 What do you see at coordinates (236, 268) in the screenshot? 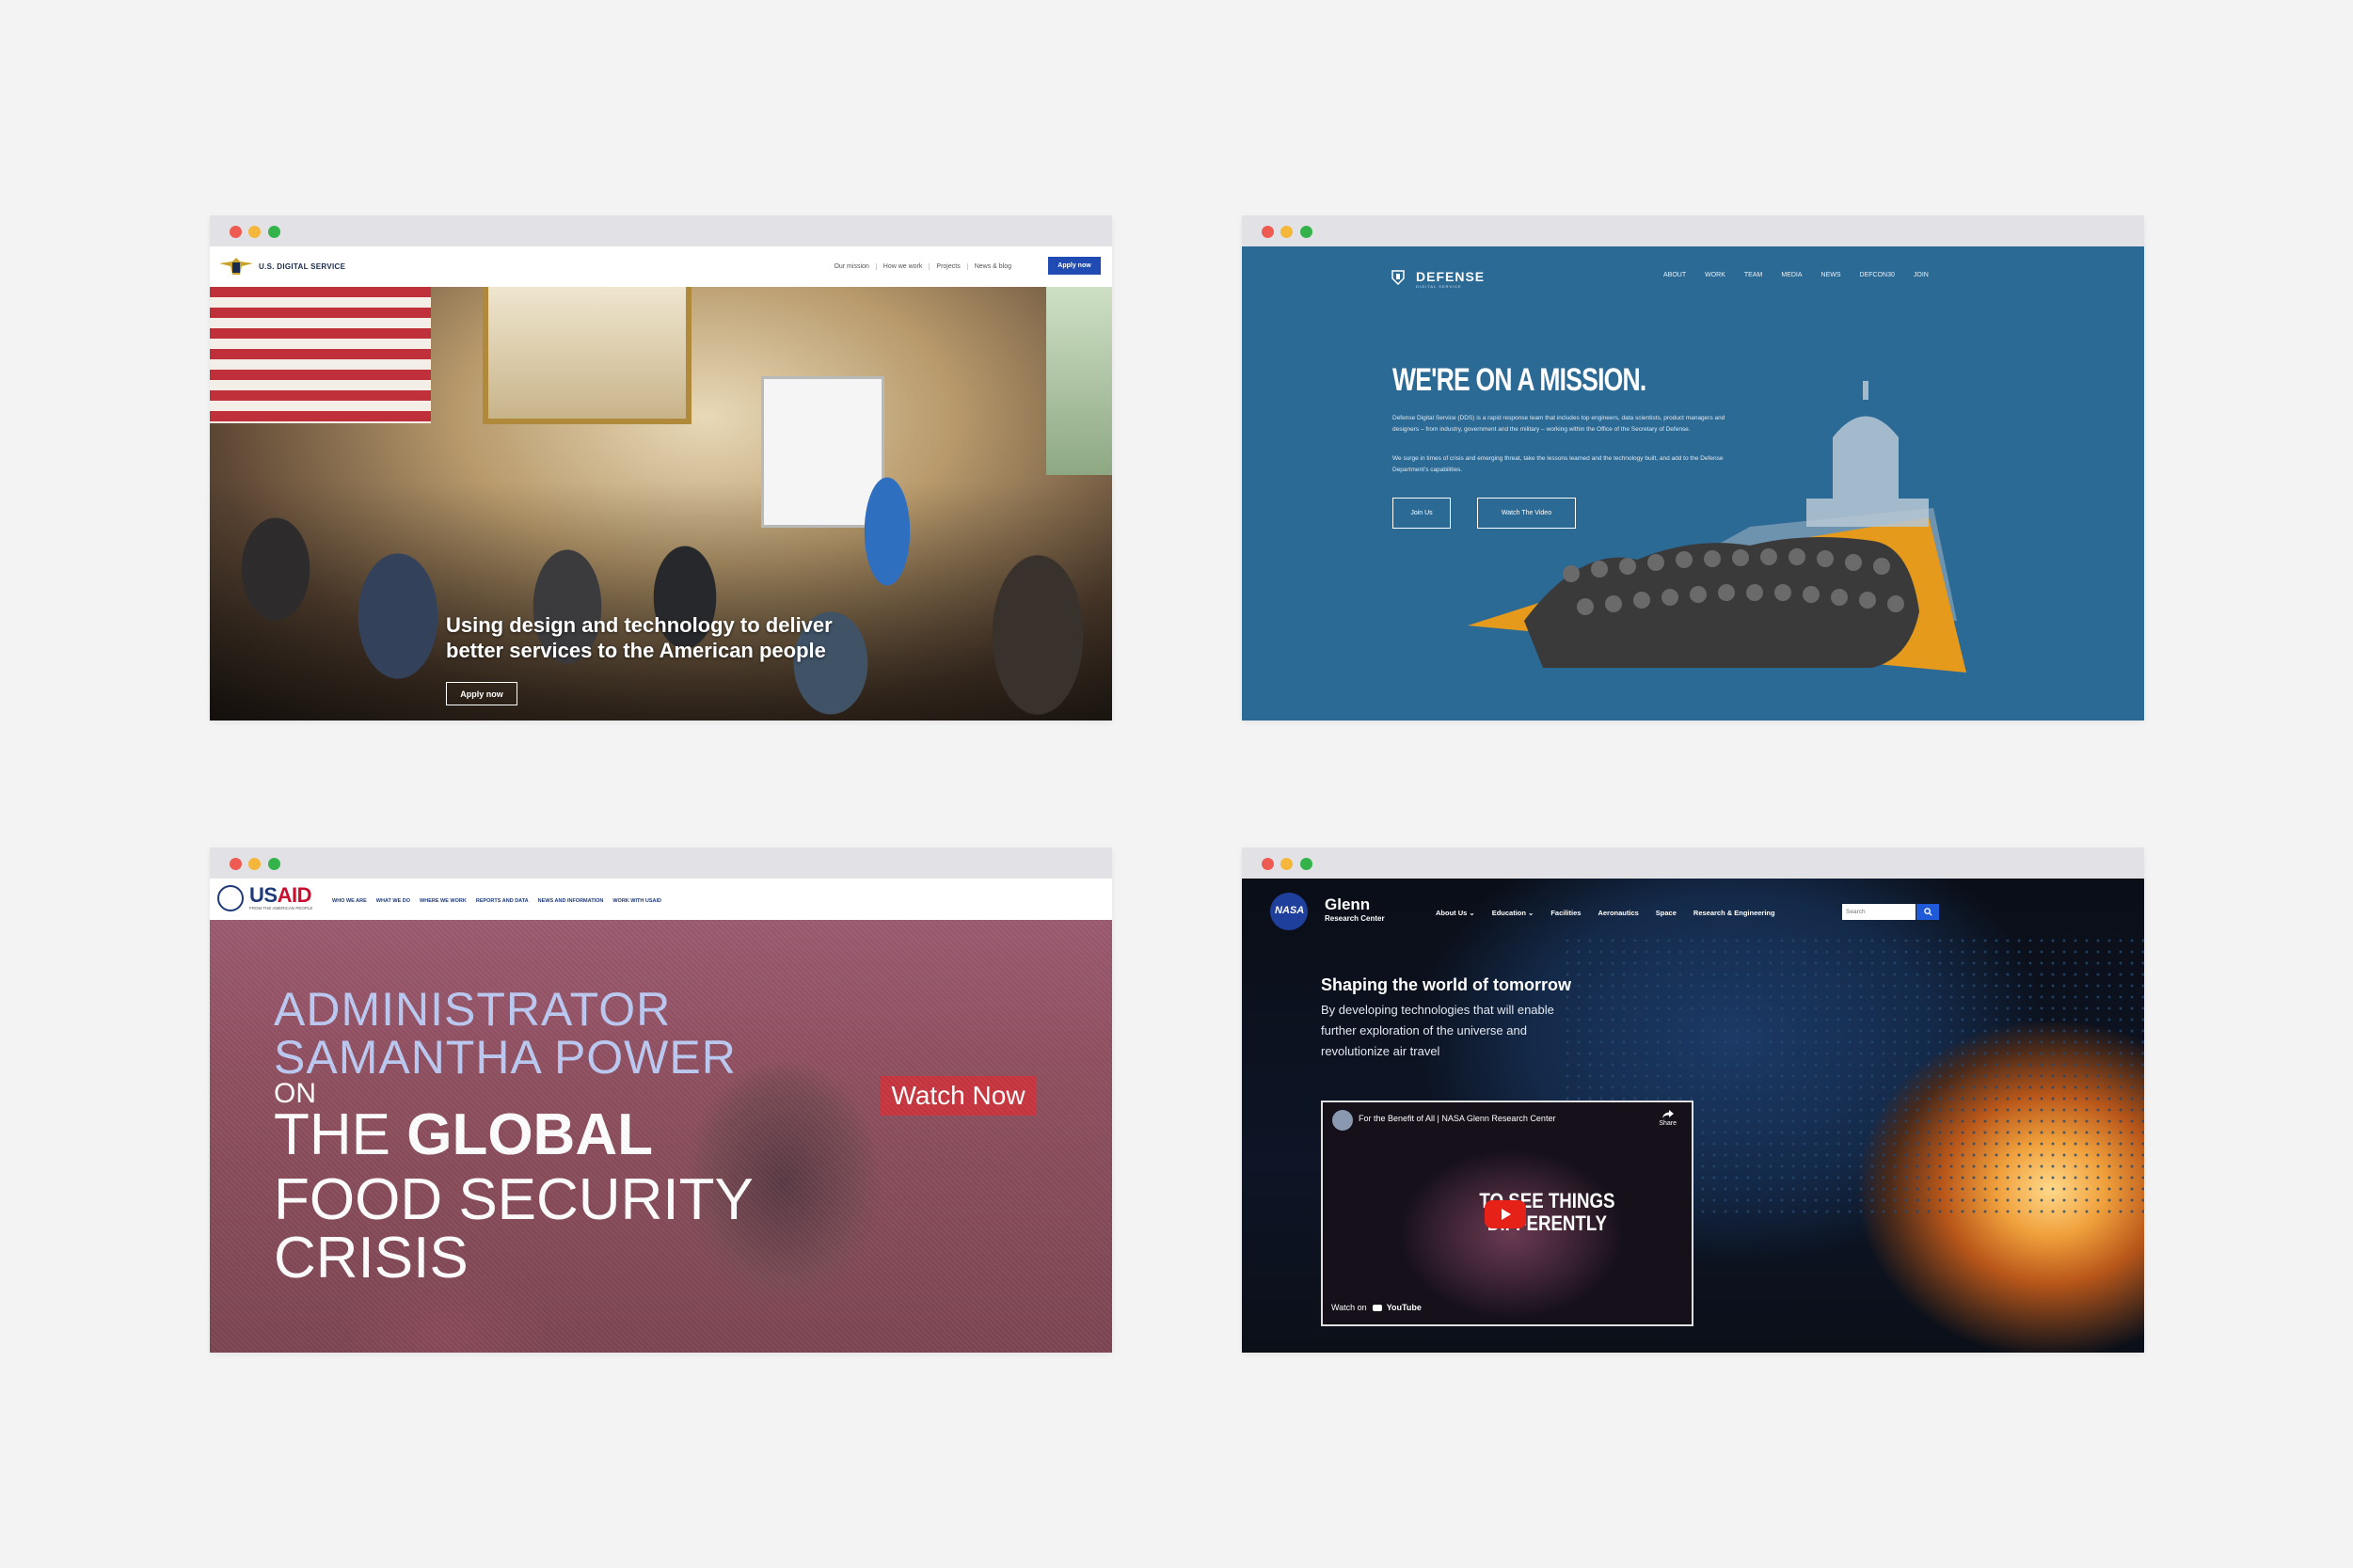
I see `usds-eagle-logo-icon` at bounding box center [236, 268].